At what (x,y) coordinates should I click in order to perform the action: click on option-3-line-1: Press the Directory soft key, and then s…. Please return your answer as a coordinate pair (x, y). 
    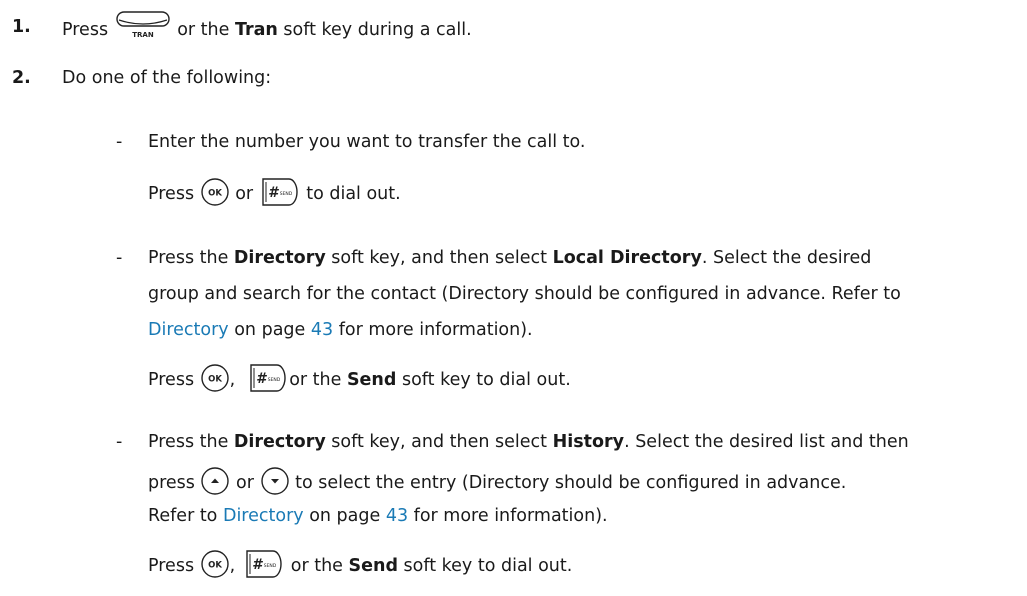
    Looking at the image, I should click on (528, 442).